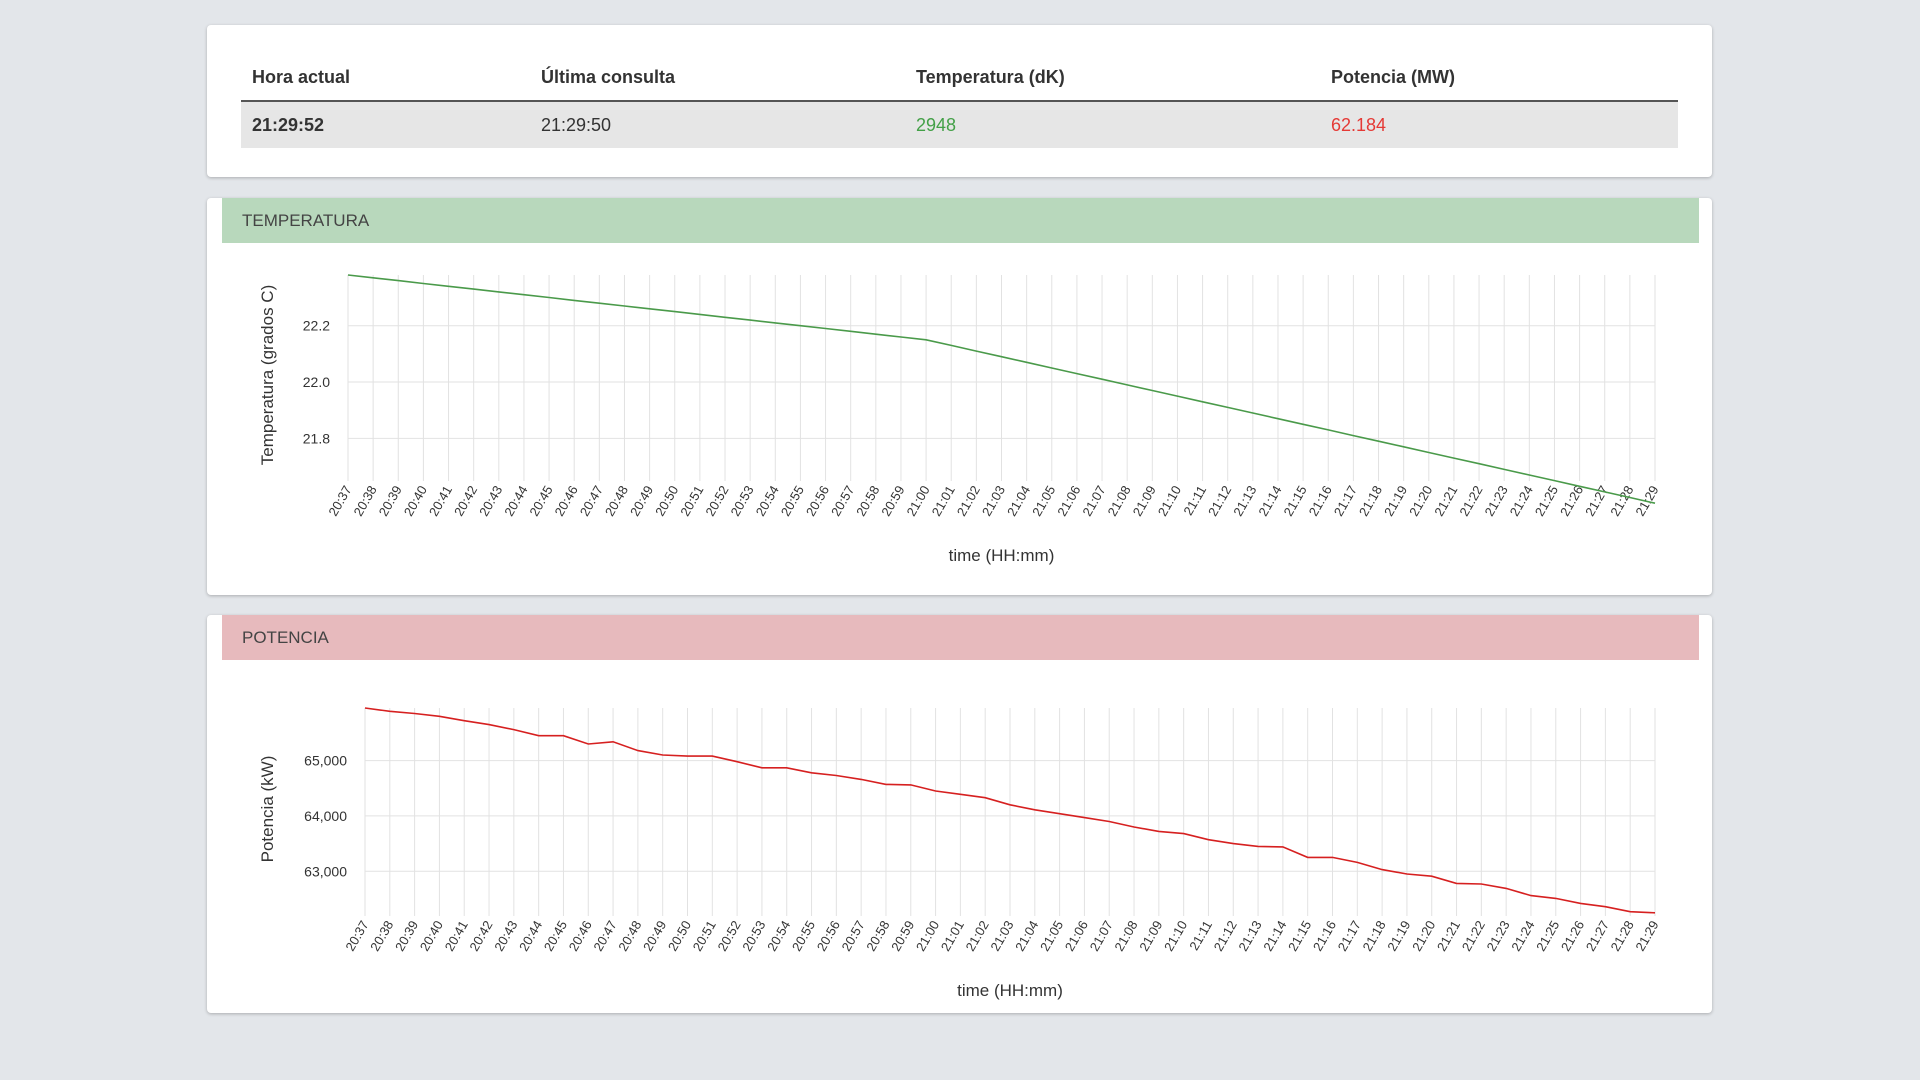  What do you see at coordinates (440, 501) in the screenshot?
I see `x-tick-label: 20:41` at bounding box center [440, 501].